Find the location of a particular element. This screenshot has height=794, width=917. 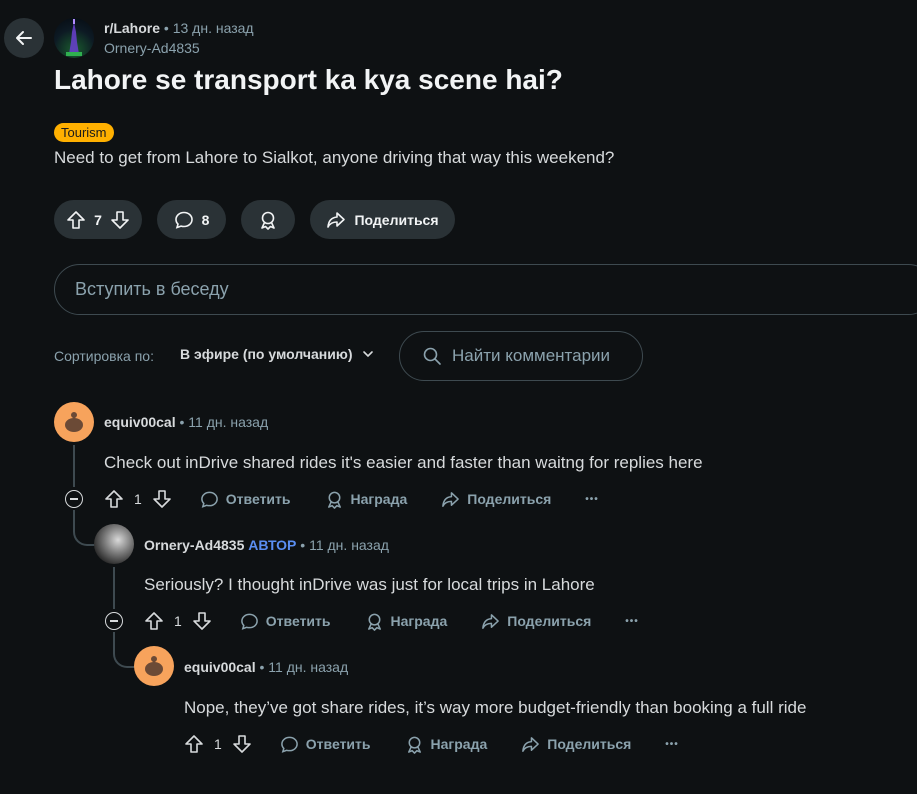

arrow-left-icon is located at coordinates (24, 38).